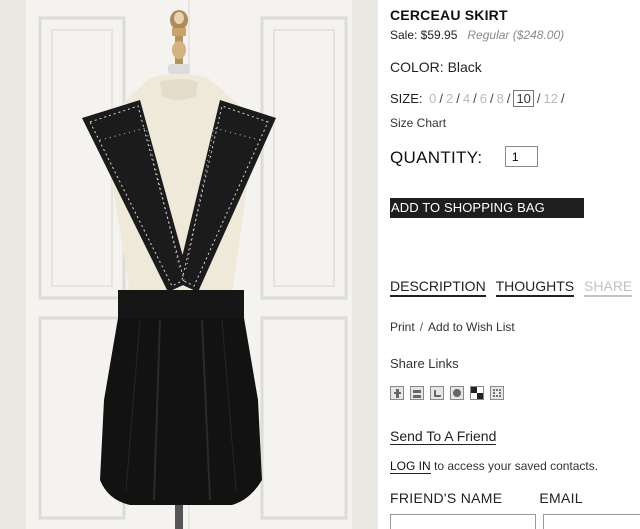 This screenshot has width=640, height=529. I want to click on tab-thoughts: THOUGHTS, so click(535, 287).